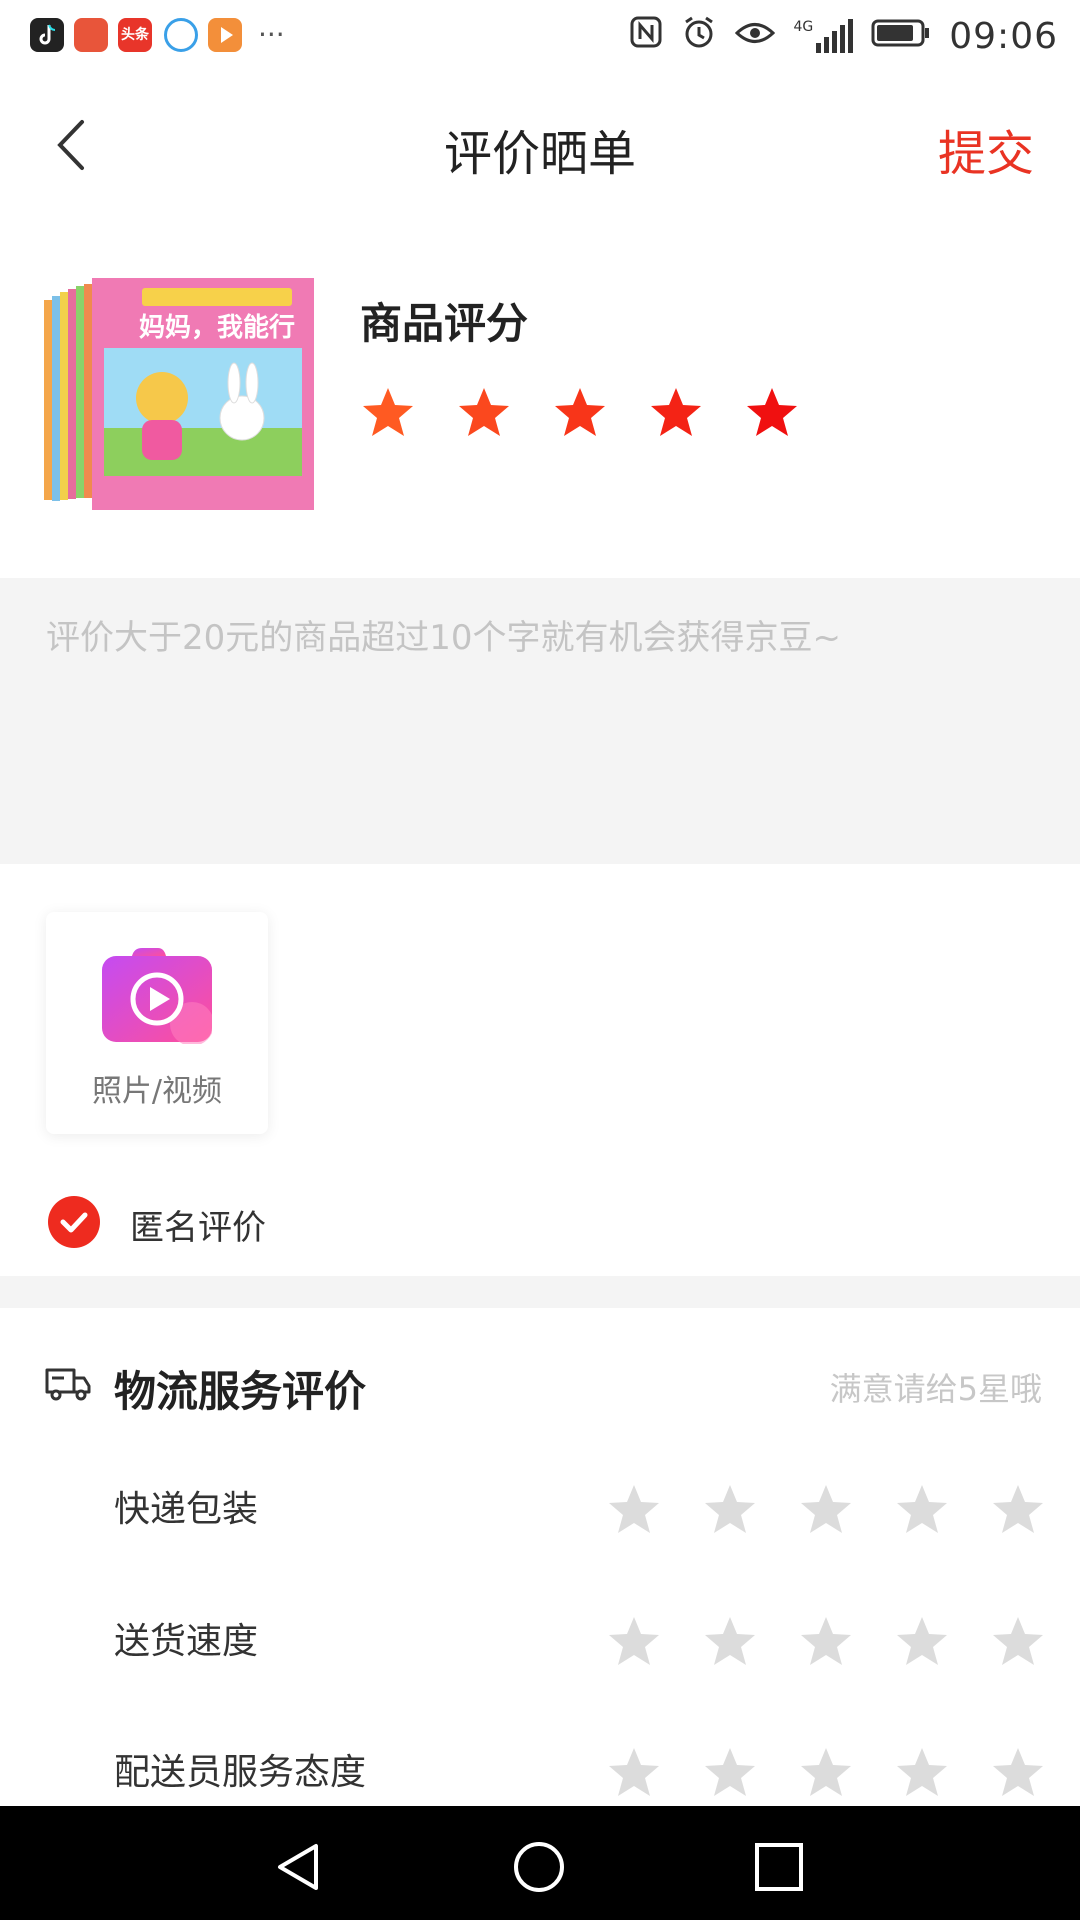 The image size is (1080, 1920). Describe the element at coordinates (158, 996) in the screenshot. I see `camera-video-icon` at that location.